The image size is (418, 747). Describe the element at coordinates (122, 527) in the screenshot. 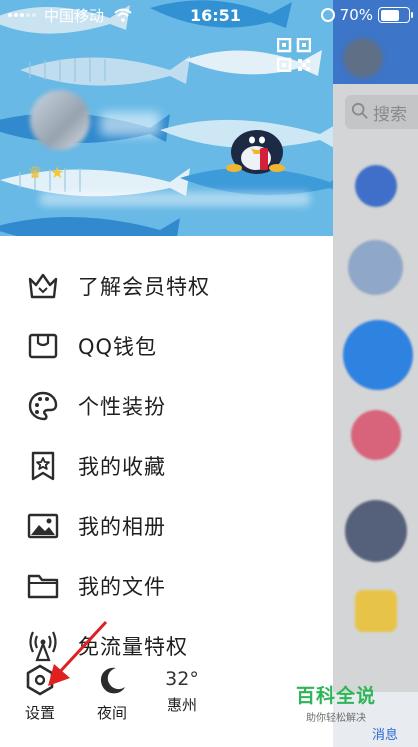

I see `menu-item-label: 我的相册` at that location.